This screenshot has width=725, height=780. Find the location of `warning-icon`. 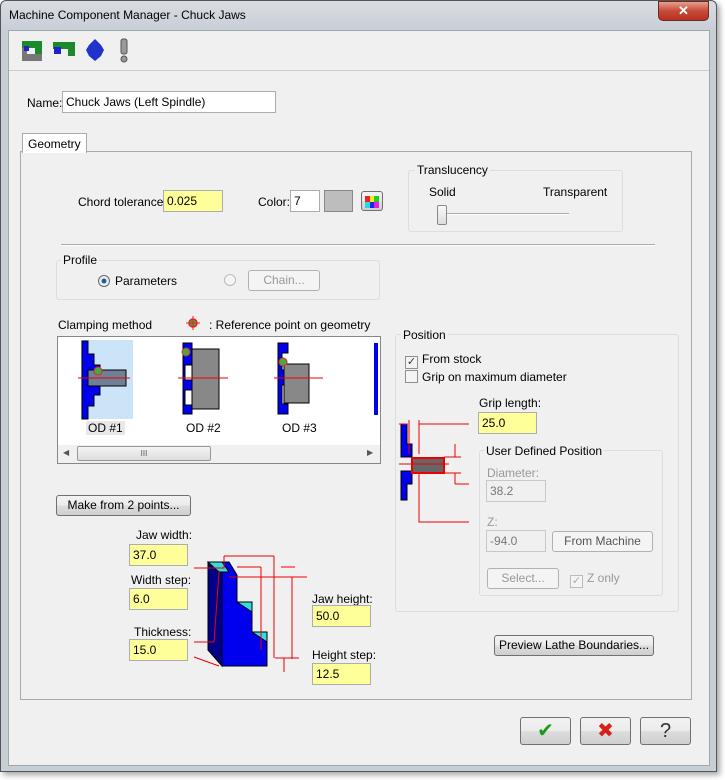

warning-icon is located at coordinates (124, 51).